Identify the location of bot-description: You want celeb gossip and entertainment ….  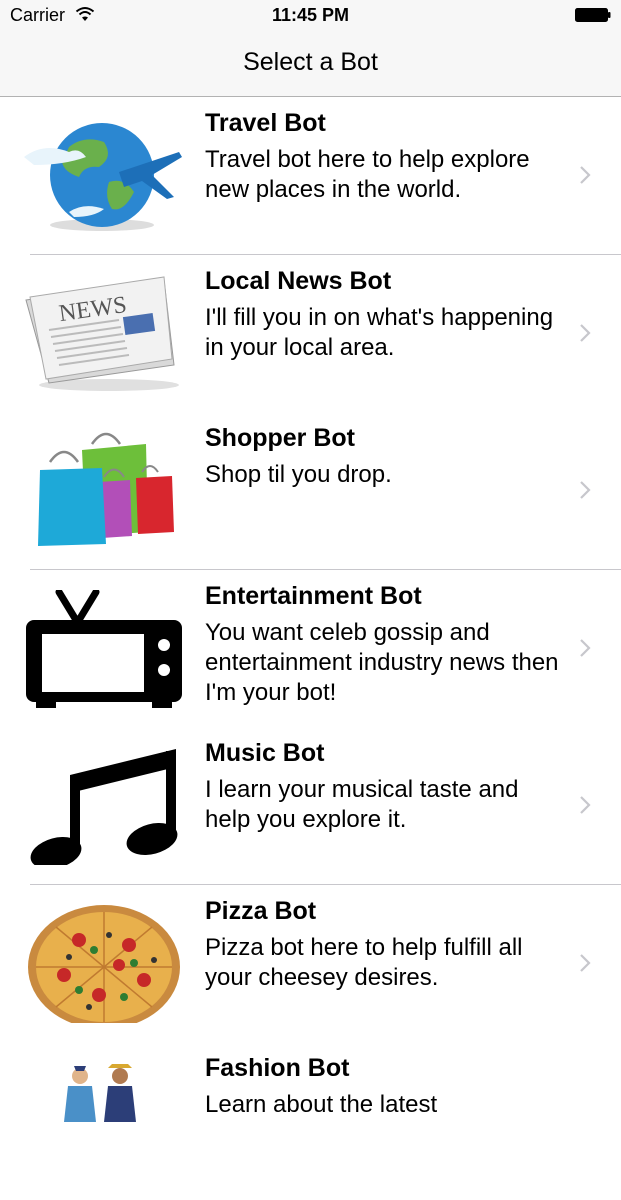
(382, 662).